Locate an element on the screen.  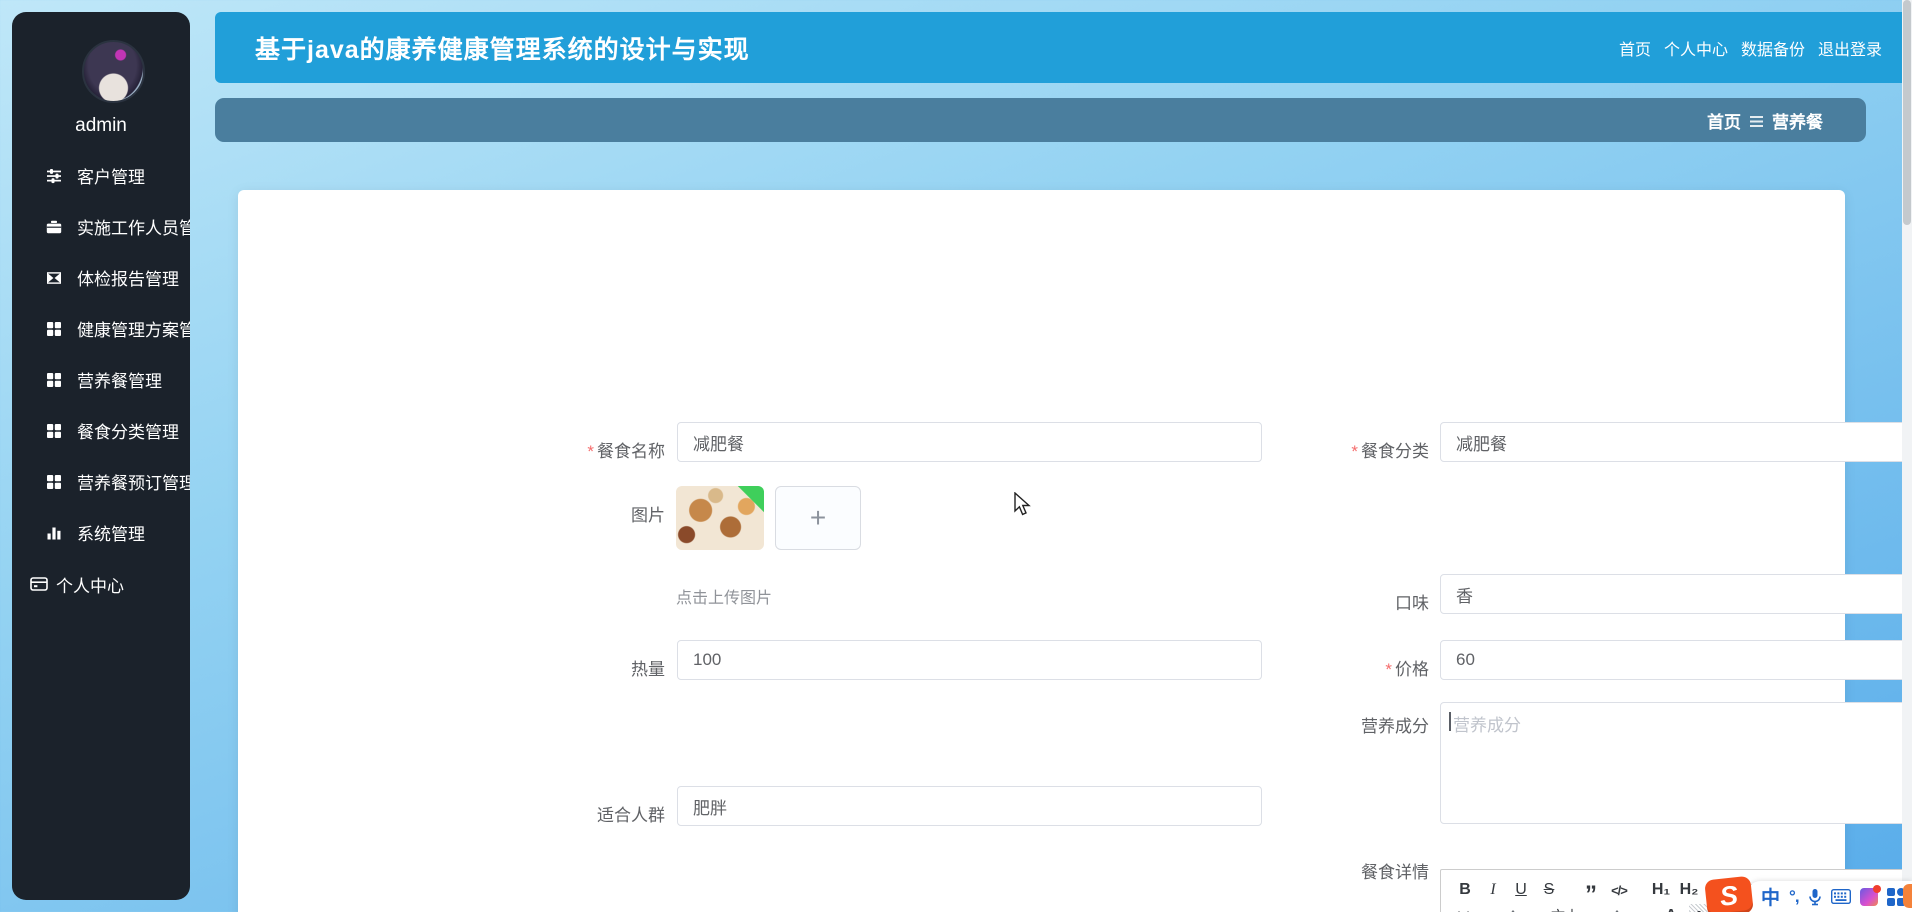
calories-input is located at coordinates (969, 660).